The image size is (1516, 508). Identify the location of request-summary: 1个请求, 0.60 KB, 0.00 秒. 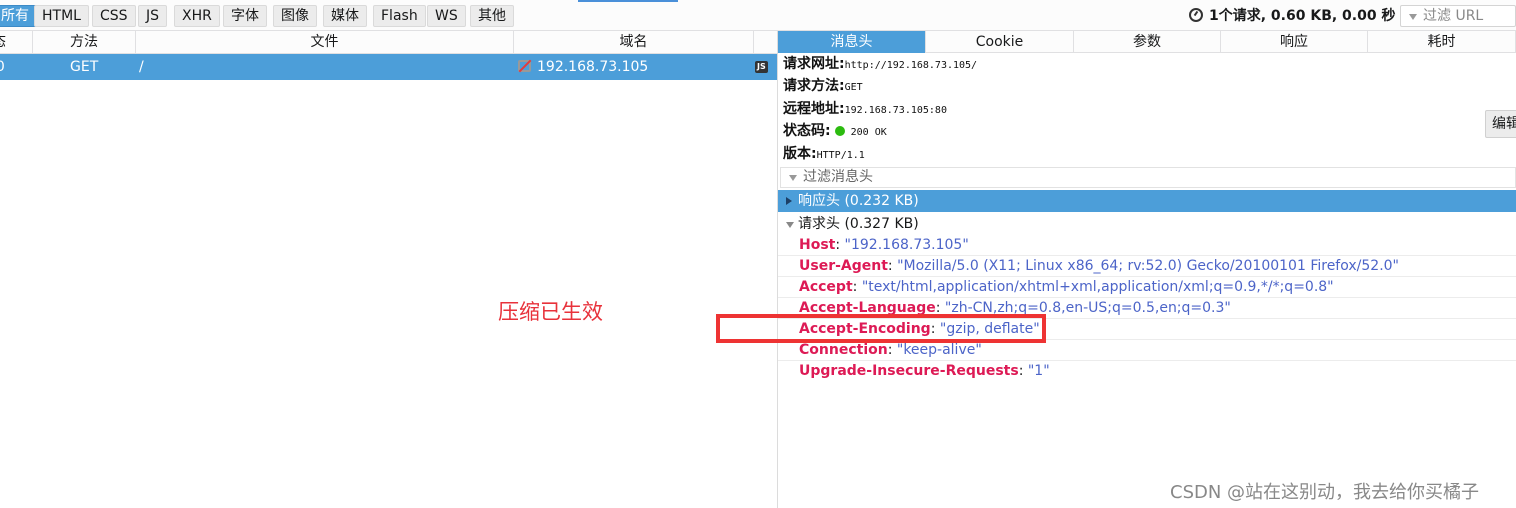
(1292, 16).